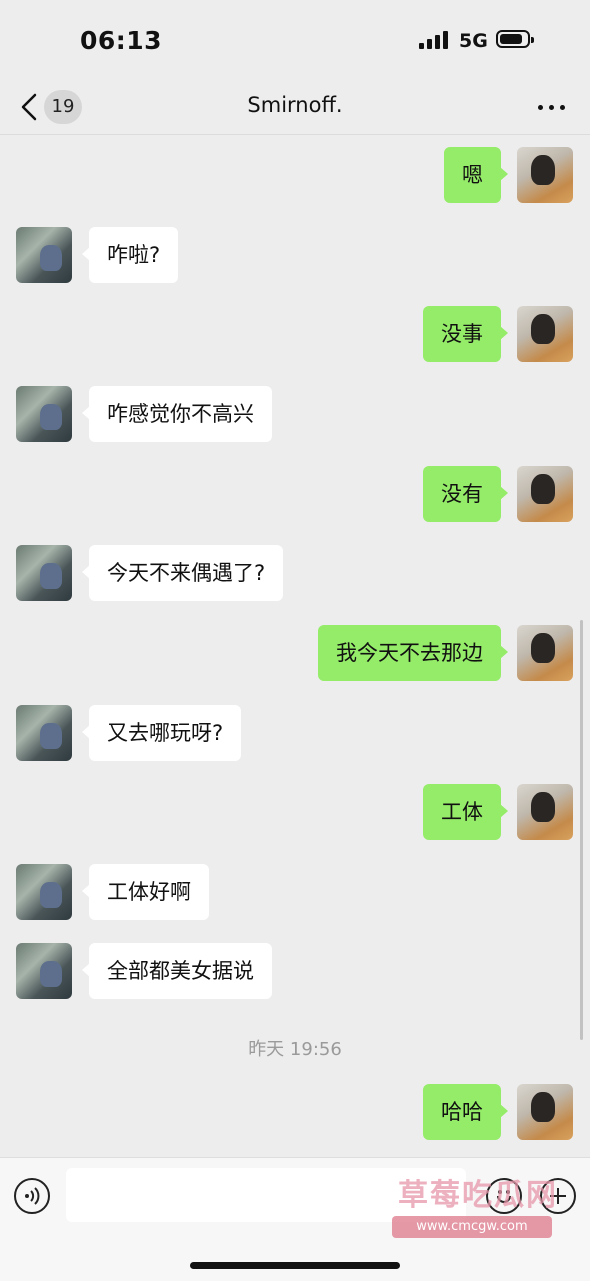  What do you see at coordinates (295, 496) in the screenshot?
I see `message-row: 没有` at bounding box center [295, 496].